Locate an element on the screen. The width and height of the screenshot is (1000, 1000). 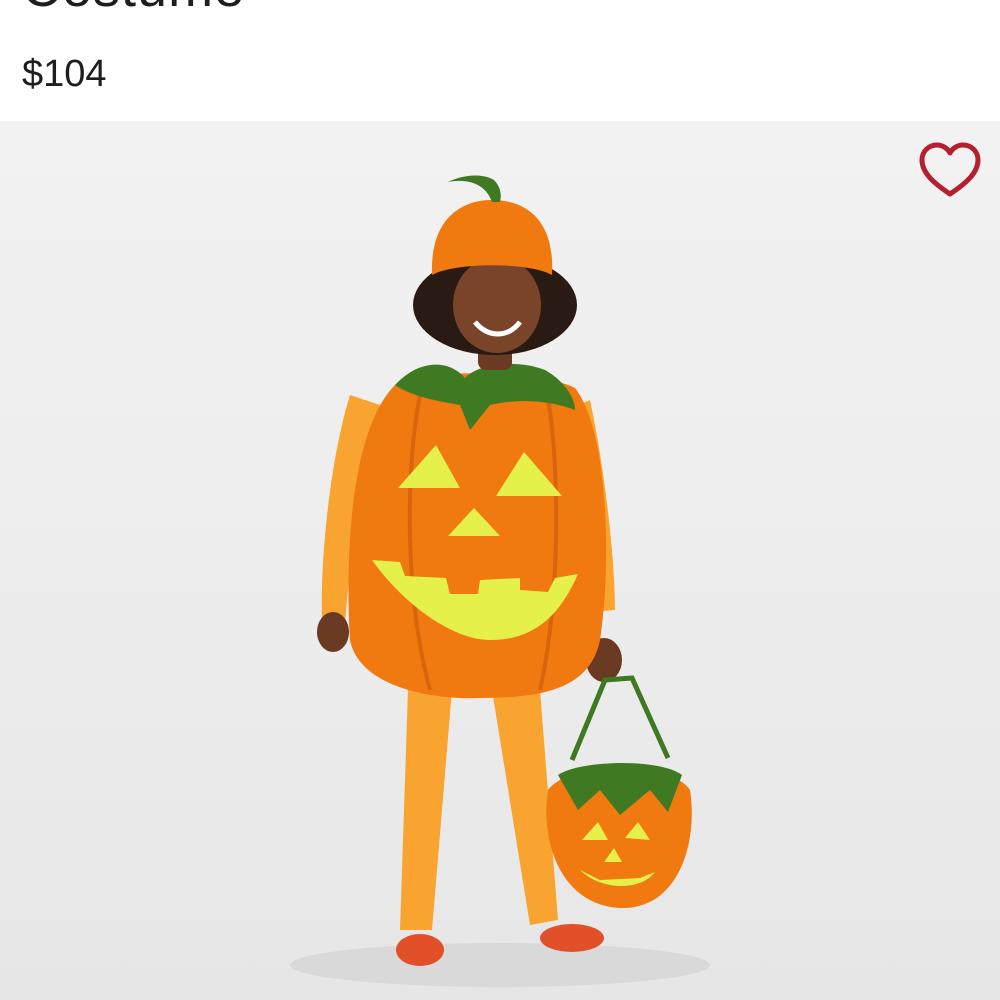
product-price: $104 is located at coordinates (64, 74).